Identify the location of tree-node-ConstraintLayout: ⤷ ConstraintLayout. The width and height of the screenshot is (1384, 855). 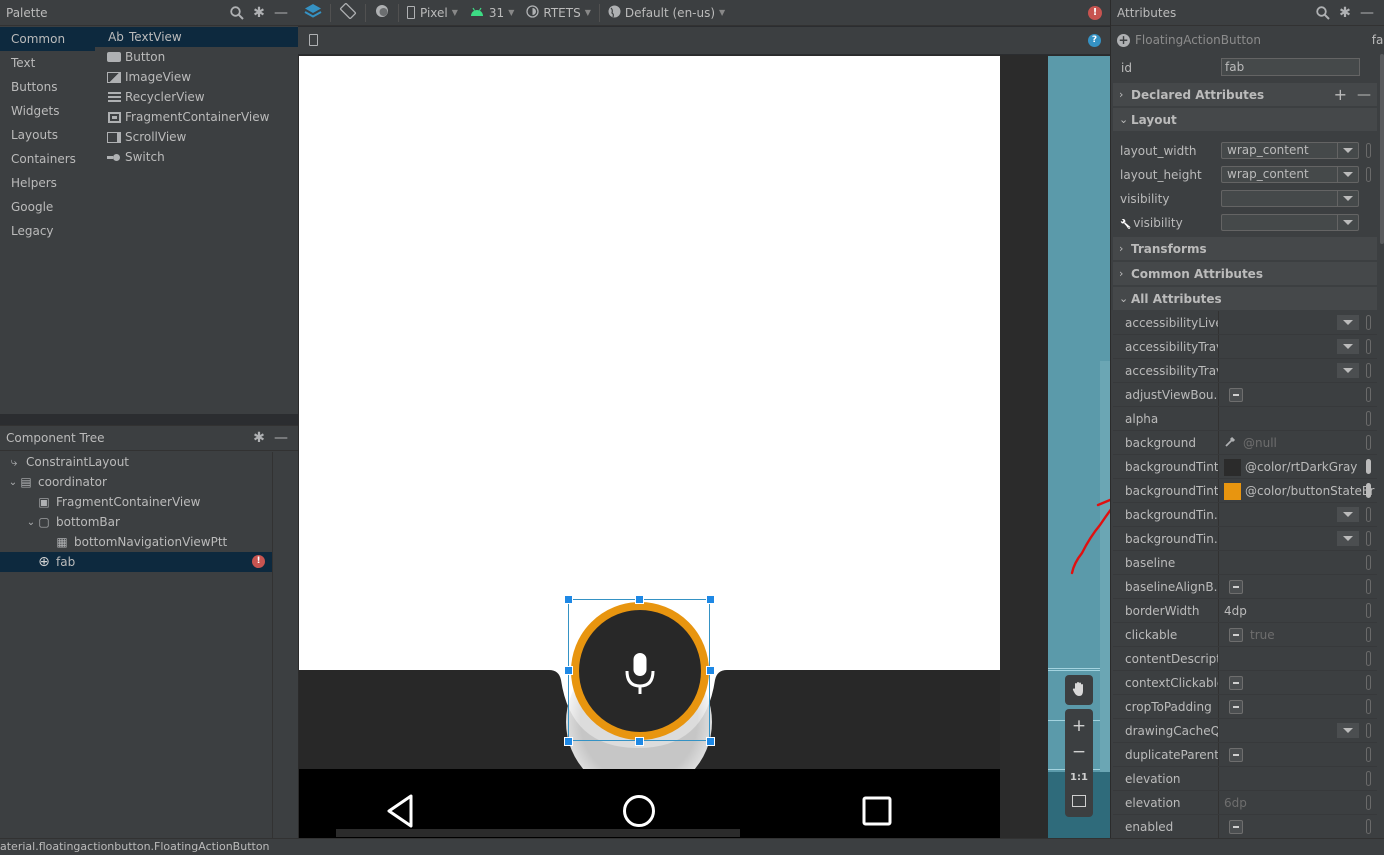
(136, 462).